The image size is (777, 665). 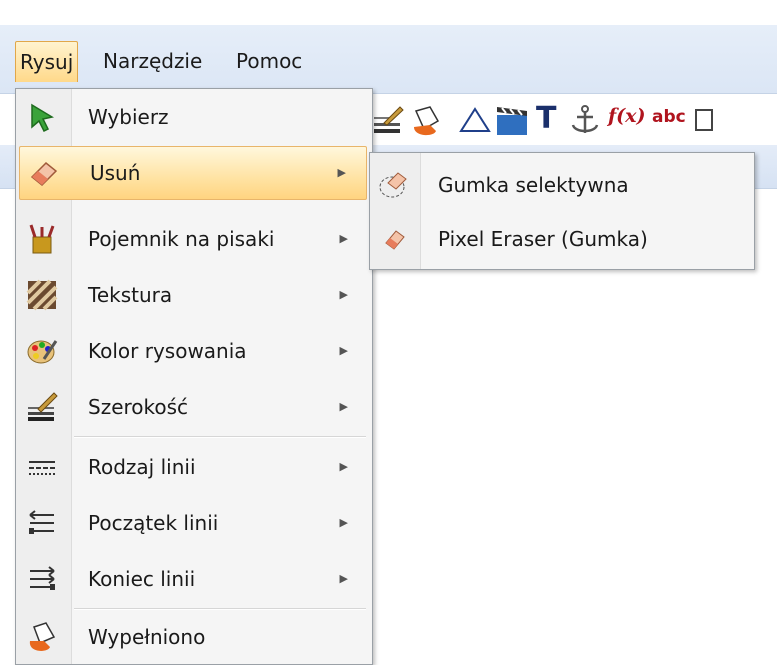 I want to click on menu-item-select: Wybierz, so click(x=193, y=117).